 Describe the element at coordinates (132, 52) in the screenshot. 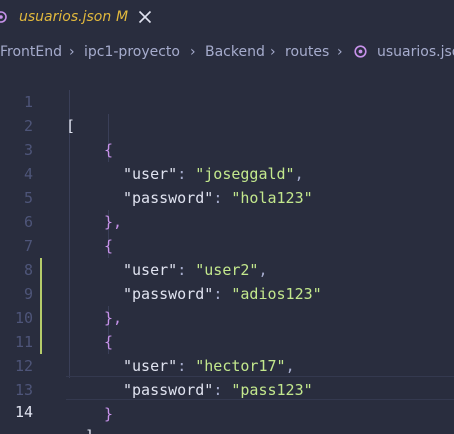

I see `breadcrumb-item-ipc1-proyecto: ipc1-proyecto` at that location.